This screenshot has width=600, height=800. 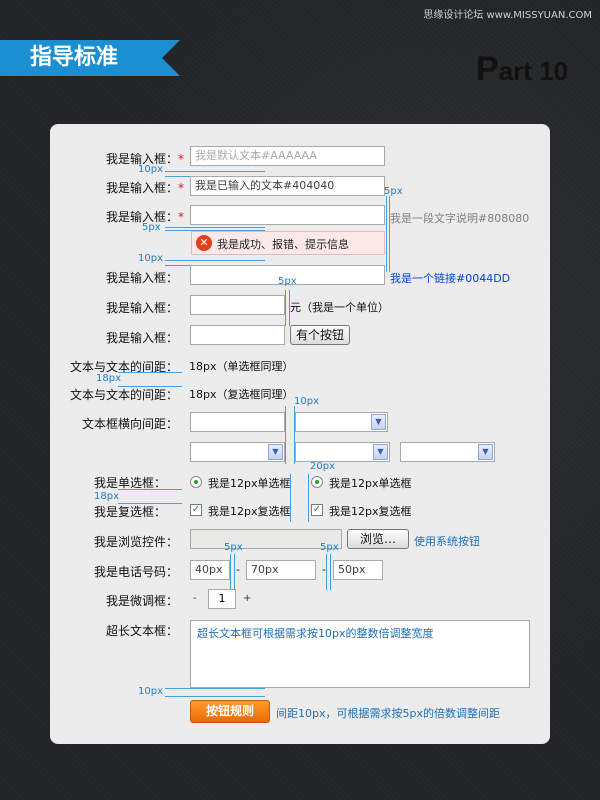 I want to click on unit-label: 元（我是一个单位）, so click(x=339, y=307).